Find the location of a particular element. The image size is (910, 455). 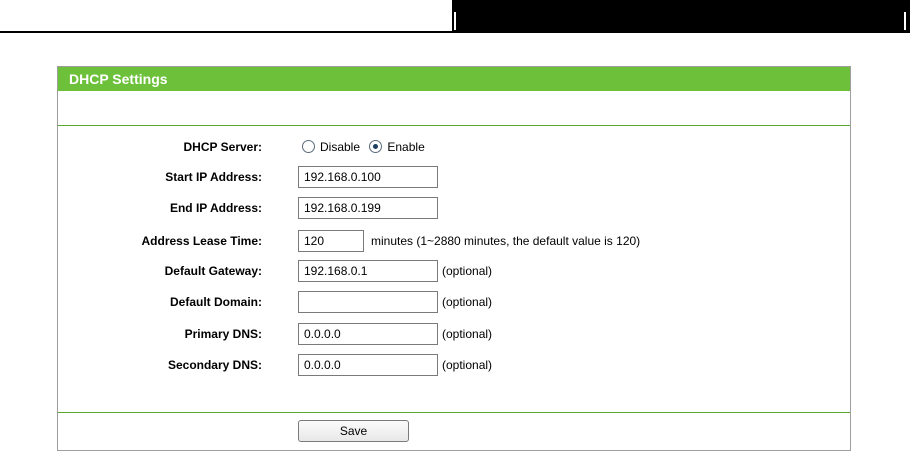

secondary-dns-input: 0.0.0.0 is located at coordinates (368, 365).